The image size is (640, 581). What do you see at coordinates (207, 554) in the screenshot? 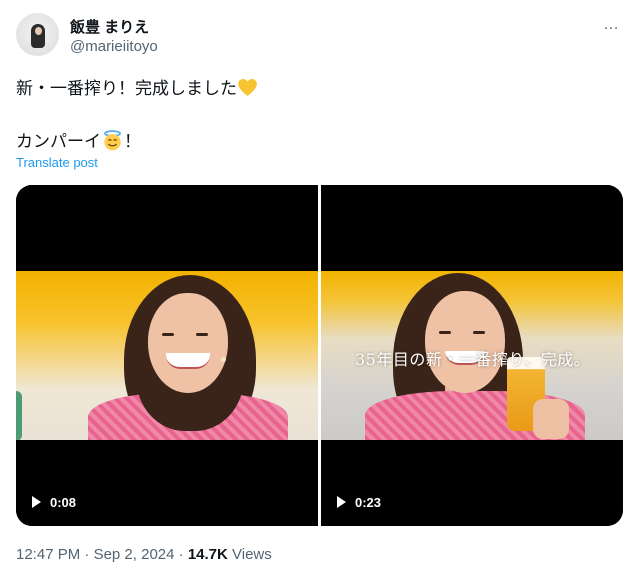
I see `views-count: 14.7K` at bounding box center [207, 554].